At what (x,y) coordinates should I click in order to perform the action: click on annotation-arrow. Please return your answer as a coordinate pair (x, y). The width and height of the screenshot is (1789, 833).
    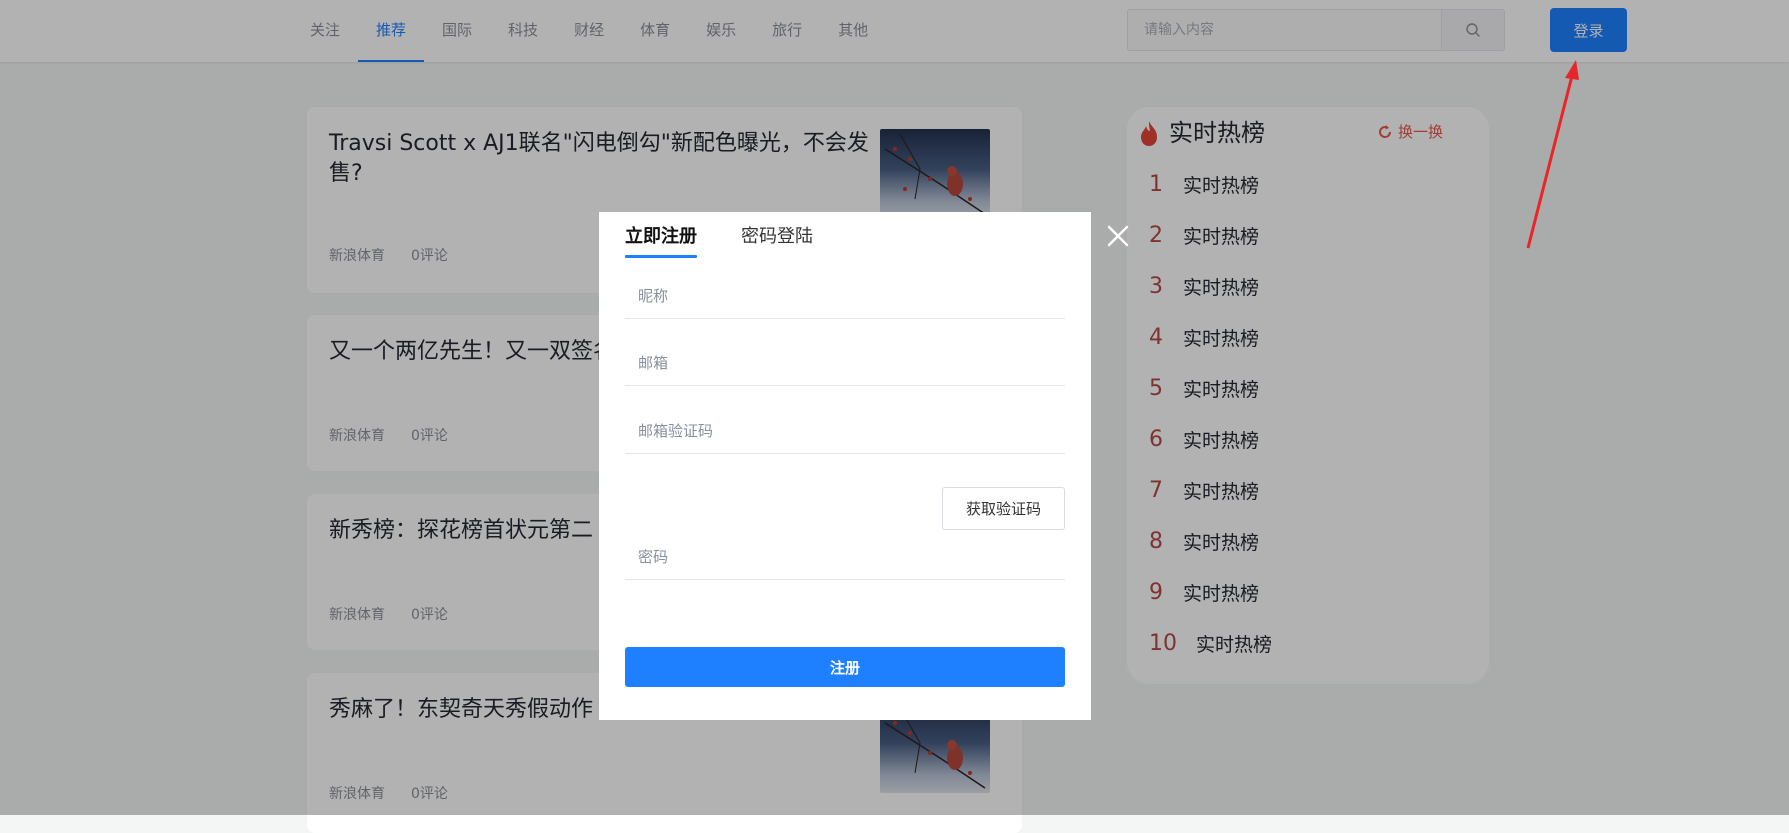
    Looking at the image, I should click on (1552, 154).